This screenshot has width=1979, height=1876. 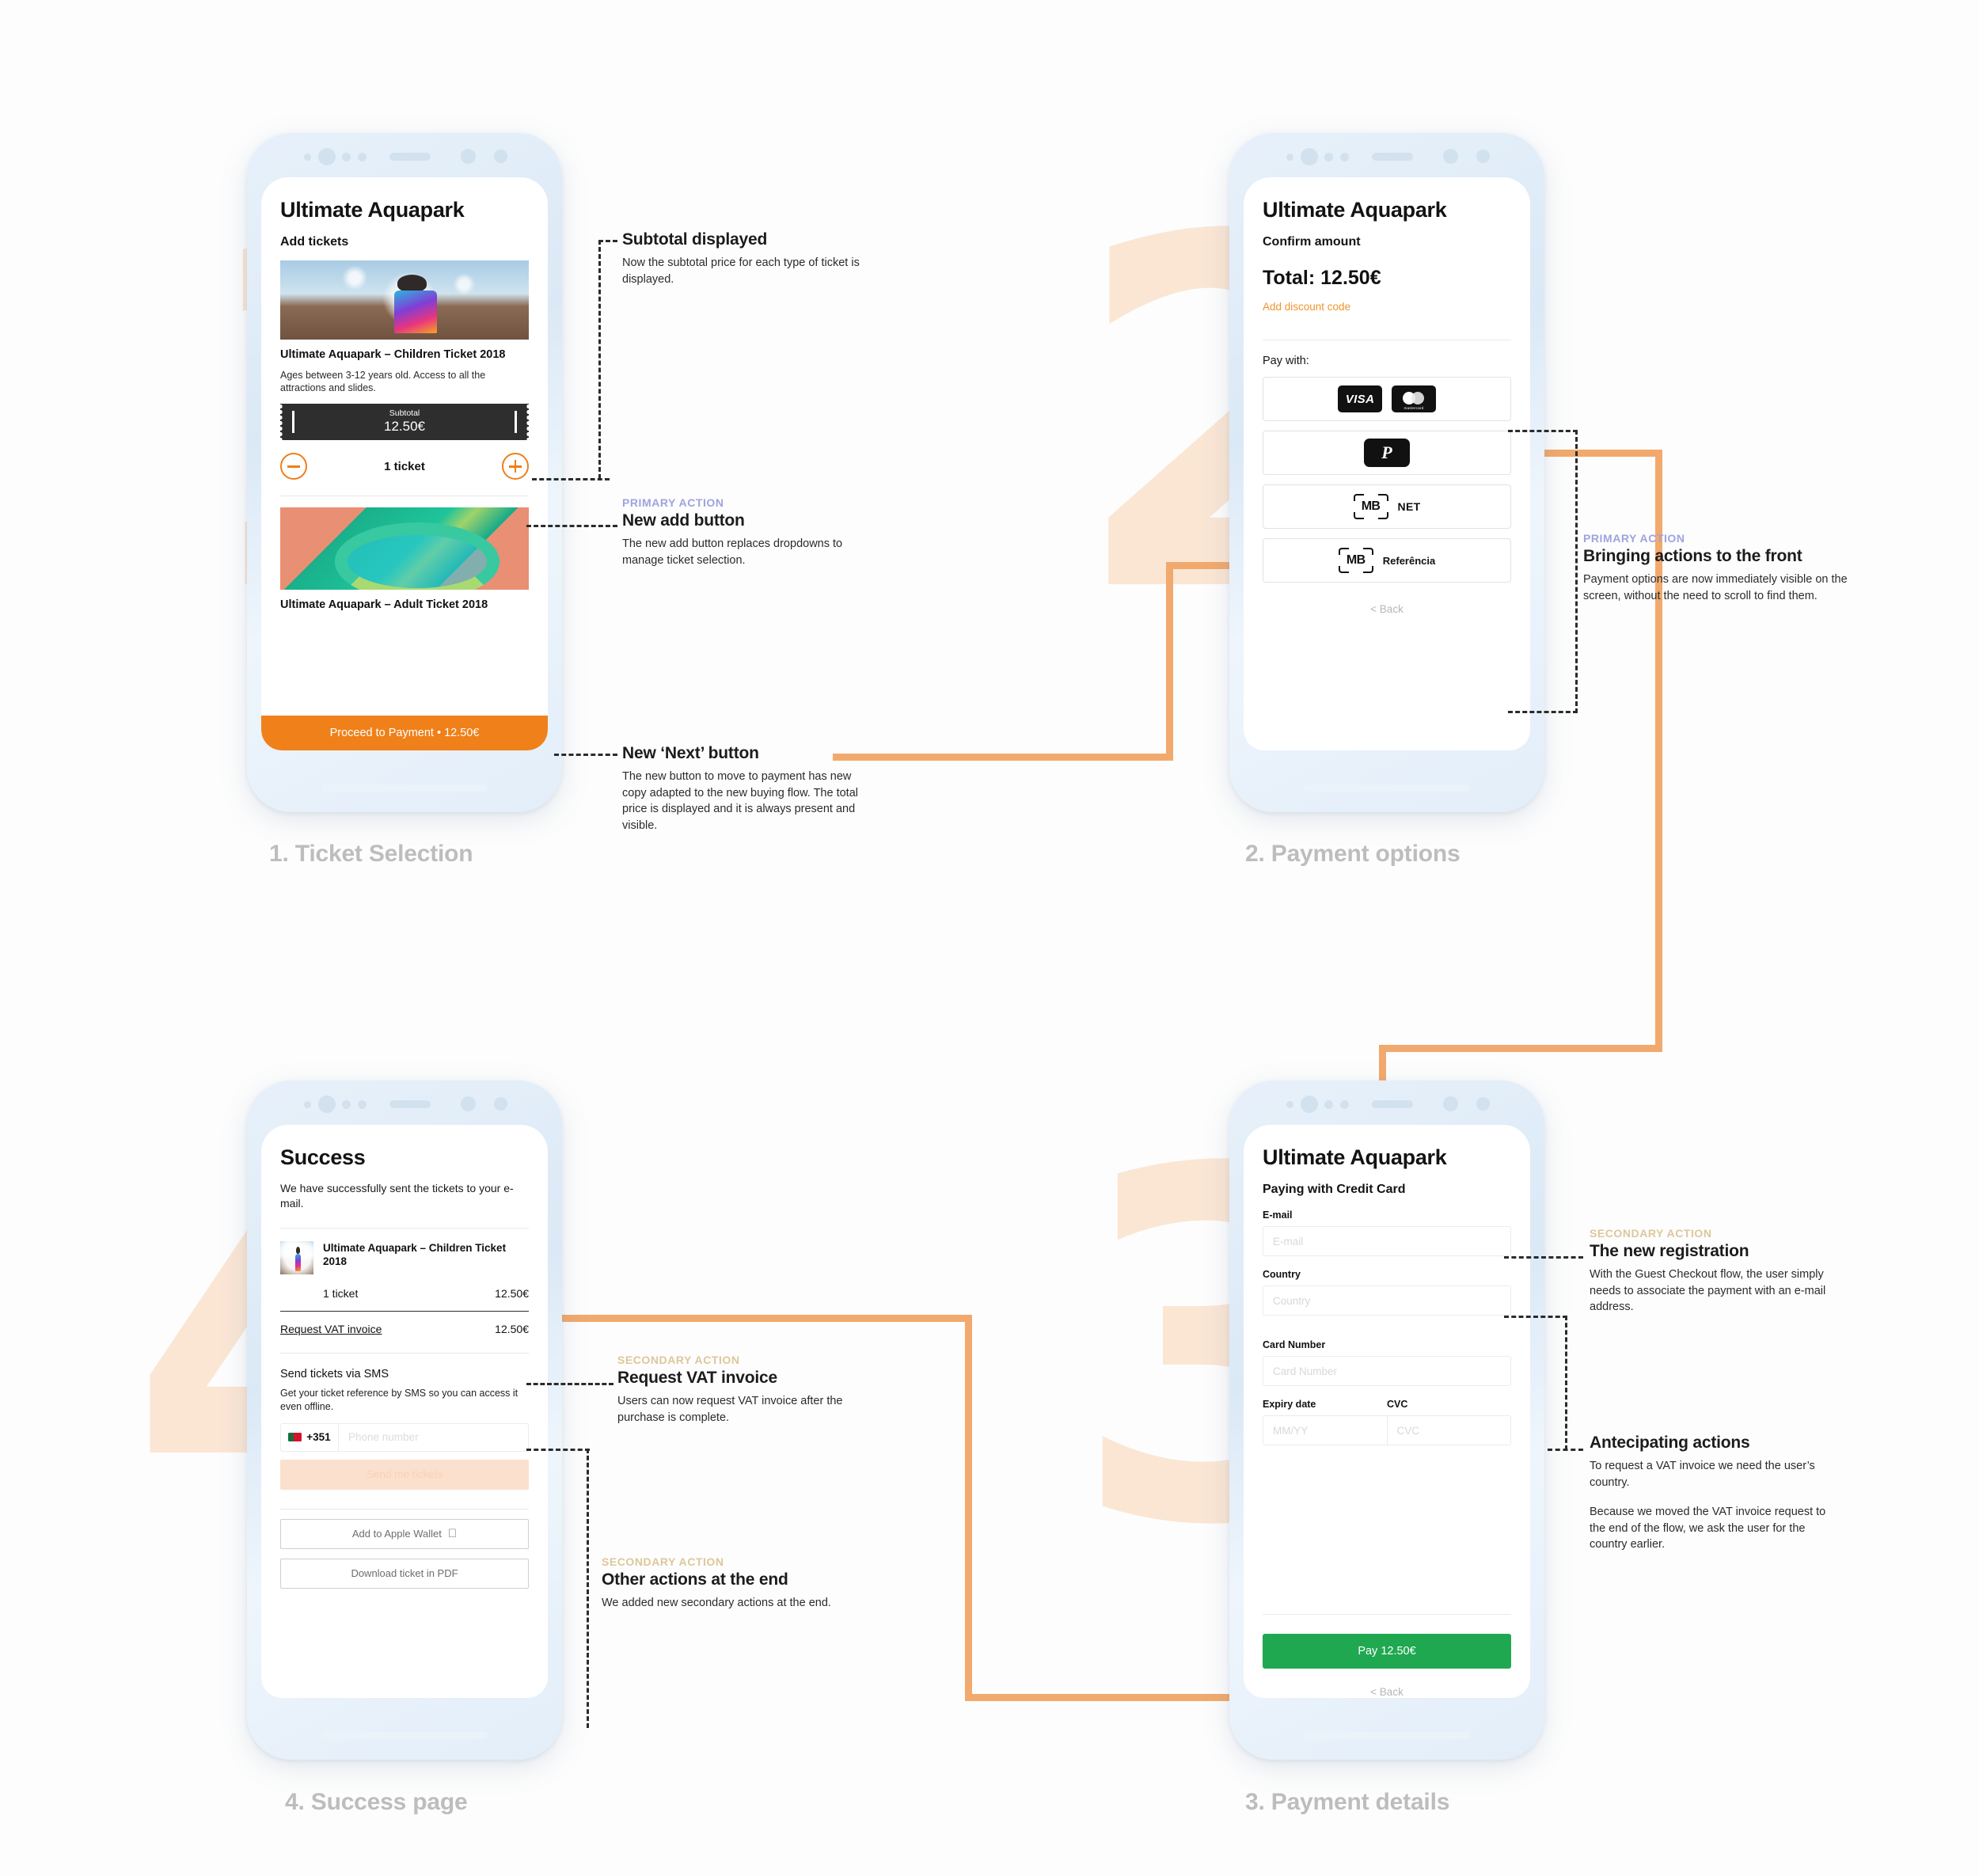 What do you see at coordinates (371, 854) in the screenshot?
I see `step-caption-1: 1. Ticket Selection` at bounding box center [371, 854].